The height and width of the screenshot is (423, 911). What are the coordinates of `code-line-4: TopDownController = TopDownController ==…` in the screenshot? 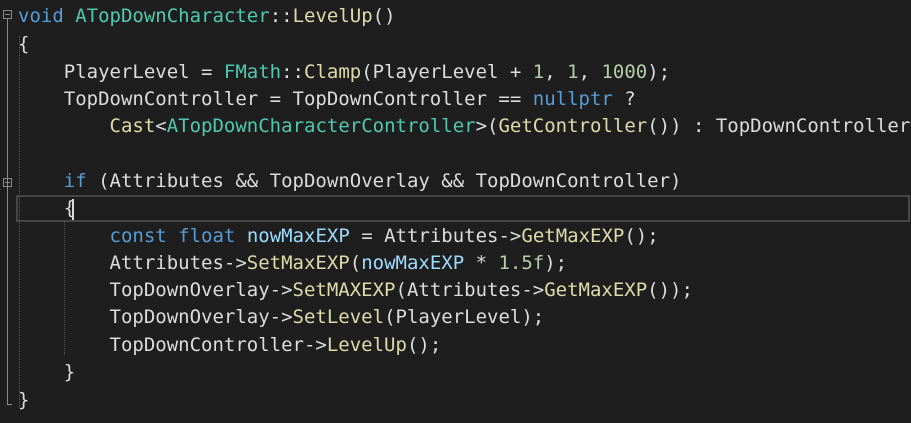 It's located at (327, 99).